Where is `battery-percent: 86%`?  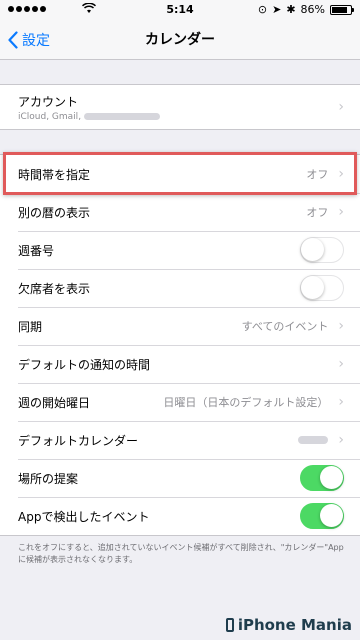 battery-percent: 86% is located at coordinates (312, 9).